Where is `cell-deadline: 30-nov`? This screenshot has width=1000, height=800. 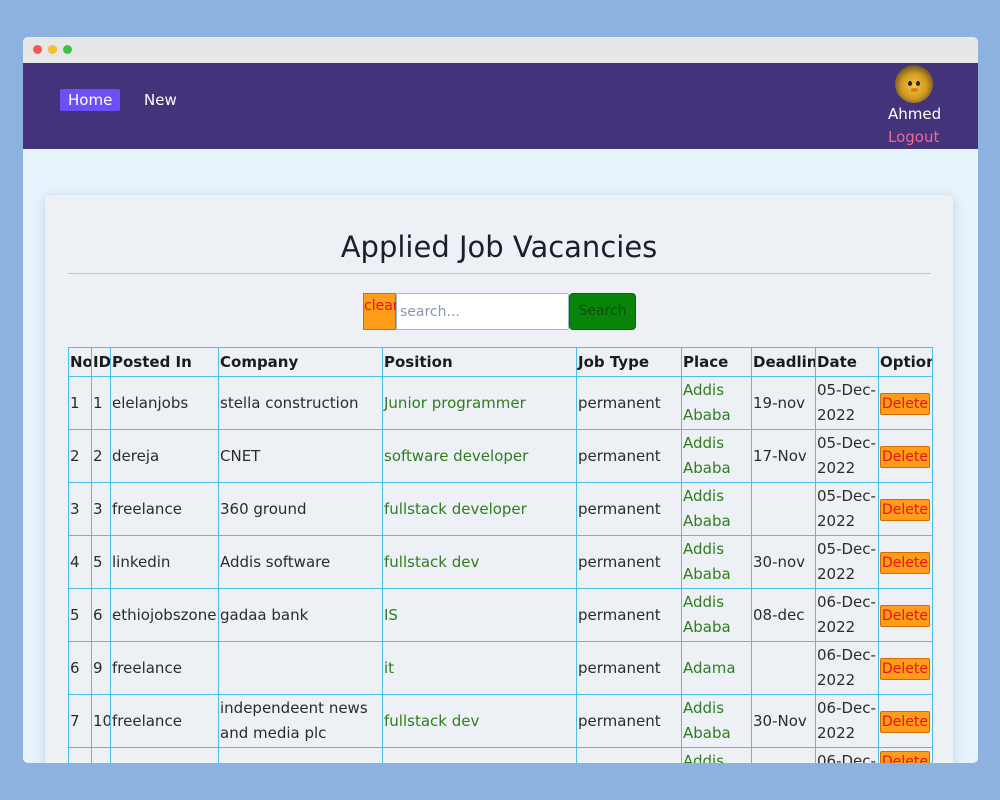 cell-deadline: 30-nov is located at coordinates (783, 562).